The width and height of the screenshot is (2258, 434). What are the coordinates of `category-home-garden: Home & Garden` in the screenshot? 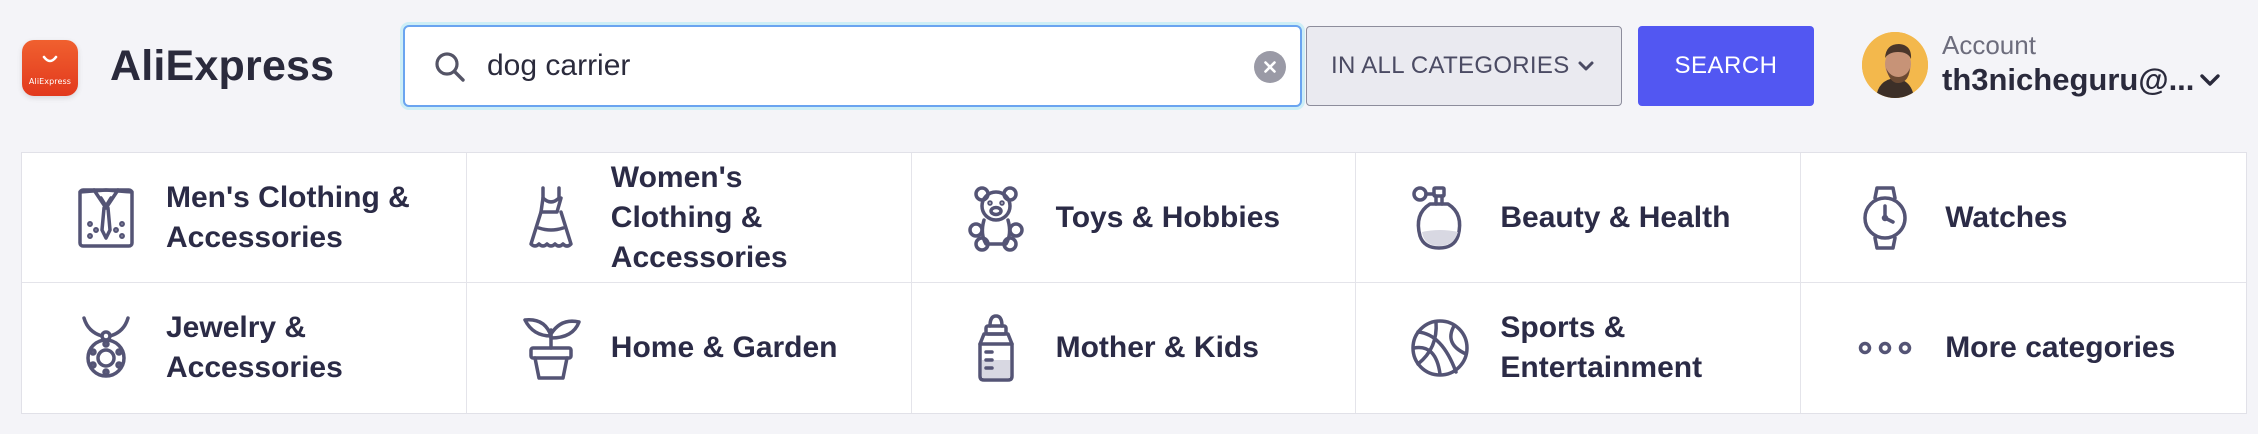 It's located at (689, 348).